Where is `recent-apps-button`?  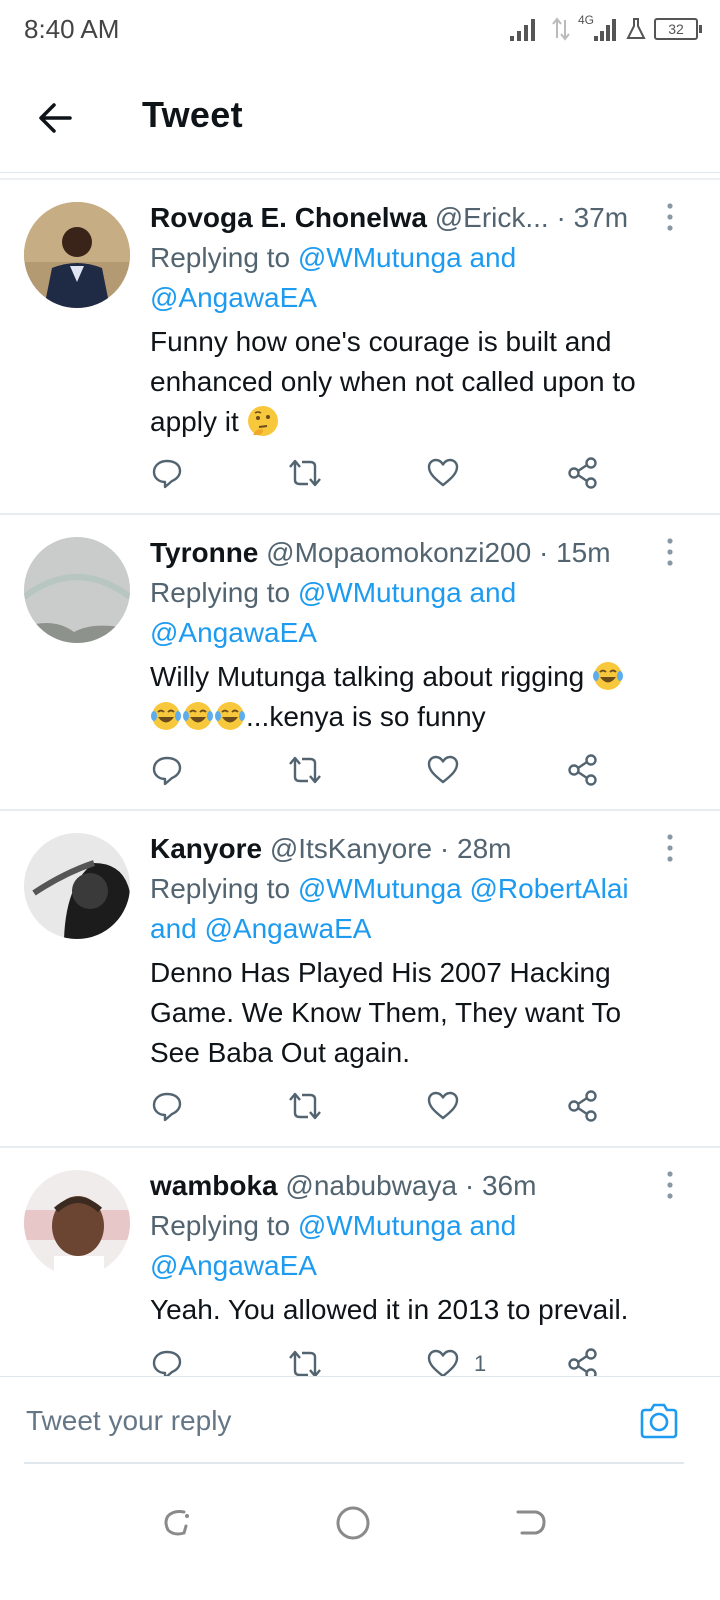
recent-apps-button is located at coordinates (177, 1523).